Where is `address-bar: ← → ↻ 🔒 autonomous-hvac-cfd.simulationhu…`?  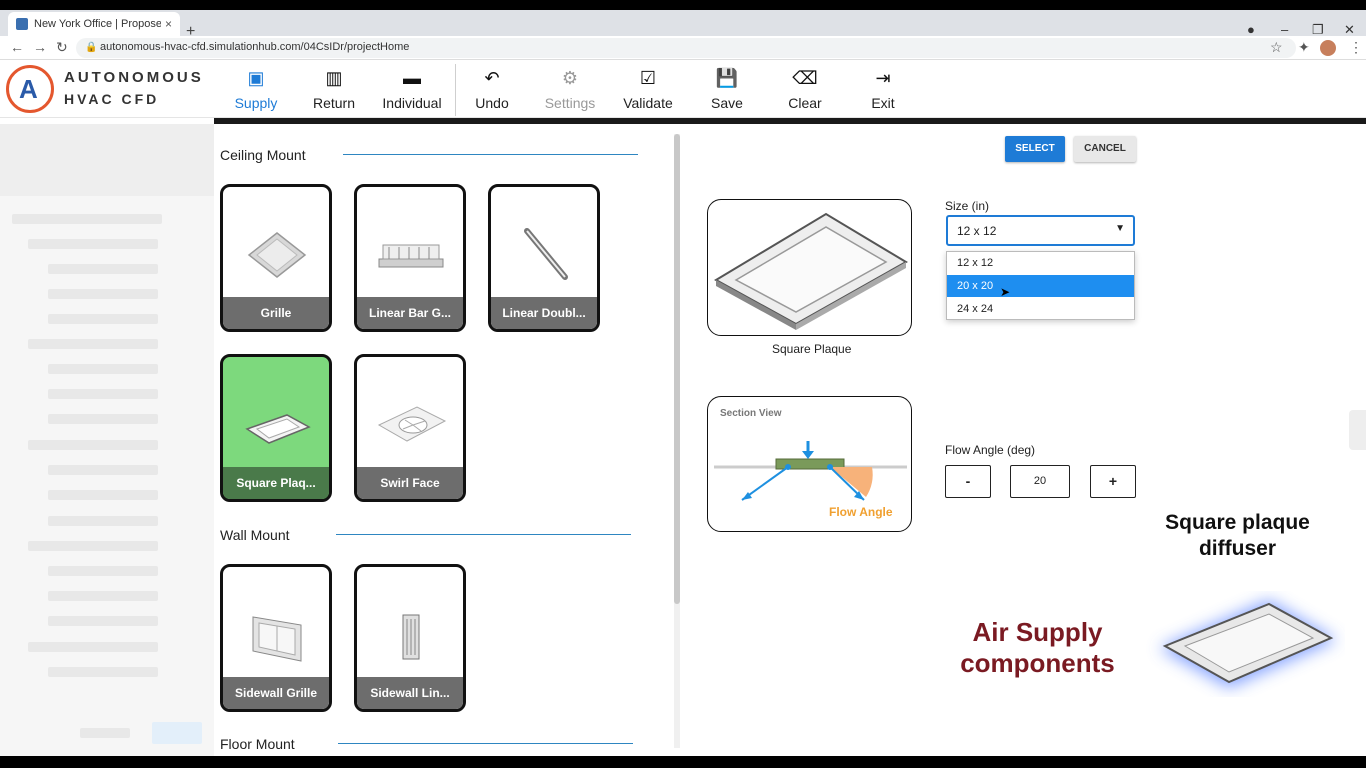 address-bar: ← → ↻ 🔒 autonomous-hvac-cfd.simulationhu… is located at coordinates (683, 48).